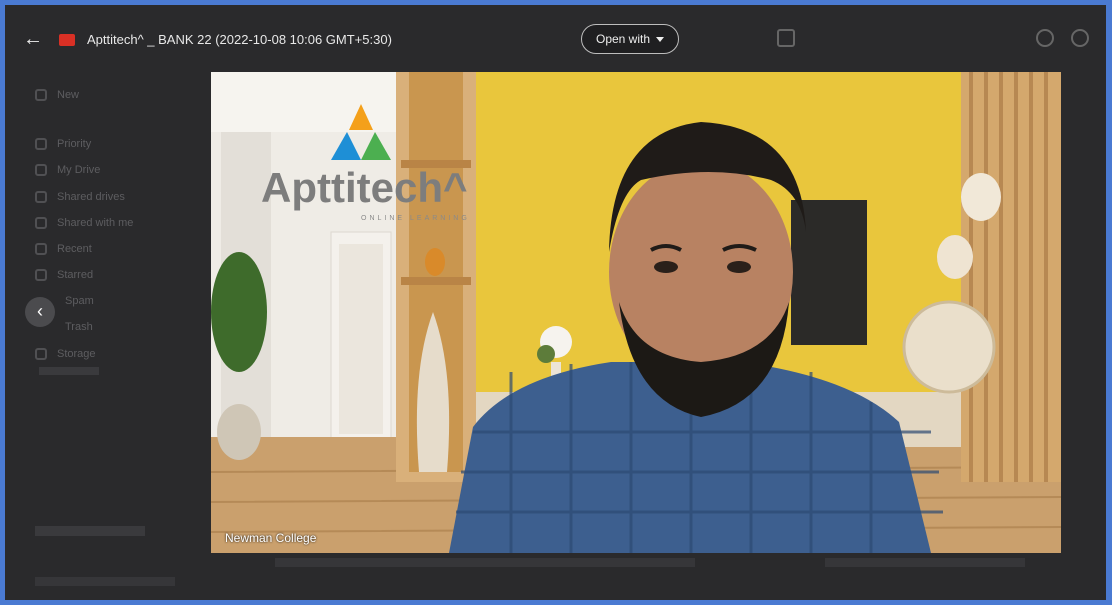 This screenshot has height=605, width=1112. Describe the element at coordinates (41, 249) in the screenshot. I see `clock-icon` at that location.